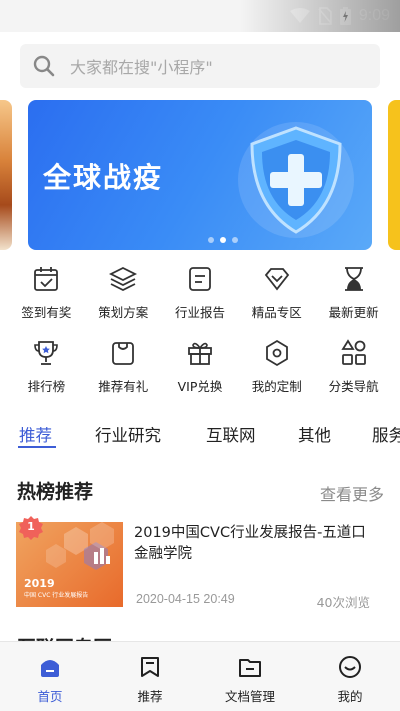 The image size is (400, 711). What do you see at coordinates (46, 312) in the screenshot?
I see `menu-item-label: 签到有奖` at bounding box center [46, 312].